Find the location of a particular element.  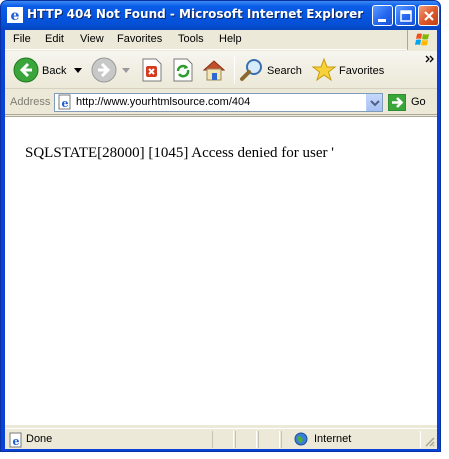

refresh-button is located at coordinates (183, 70).